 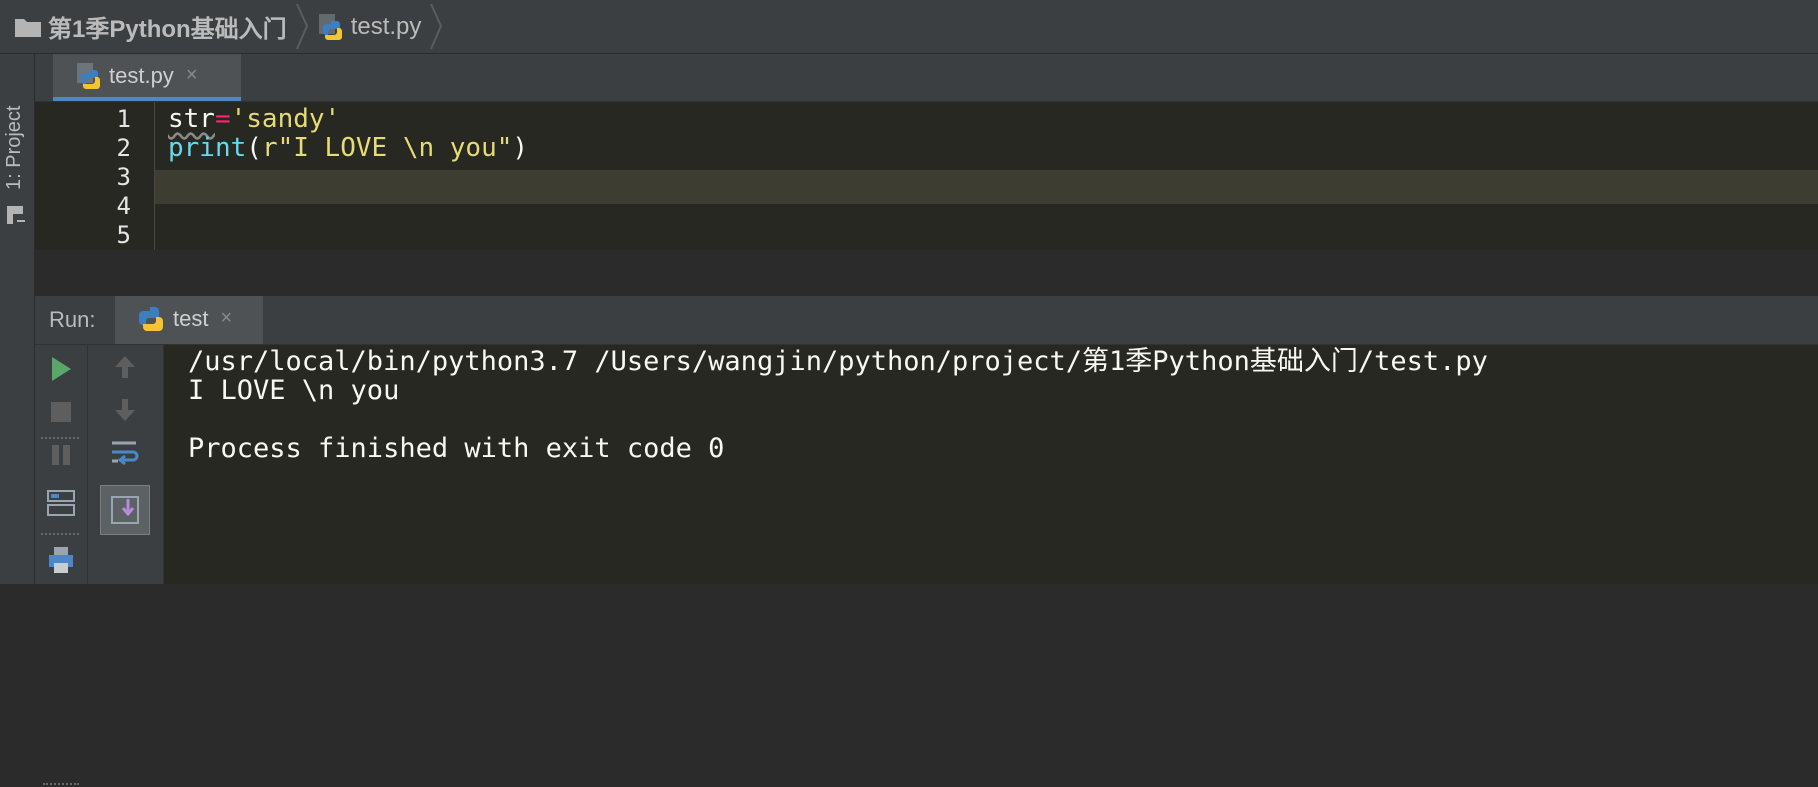 I want to click on breadcrumb-project-label: 第1季Python基础入门, so click(x=167, y=29).